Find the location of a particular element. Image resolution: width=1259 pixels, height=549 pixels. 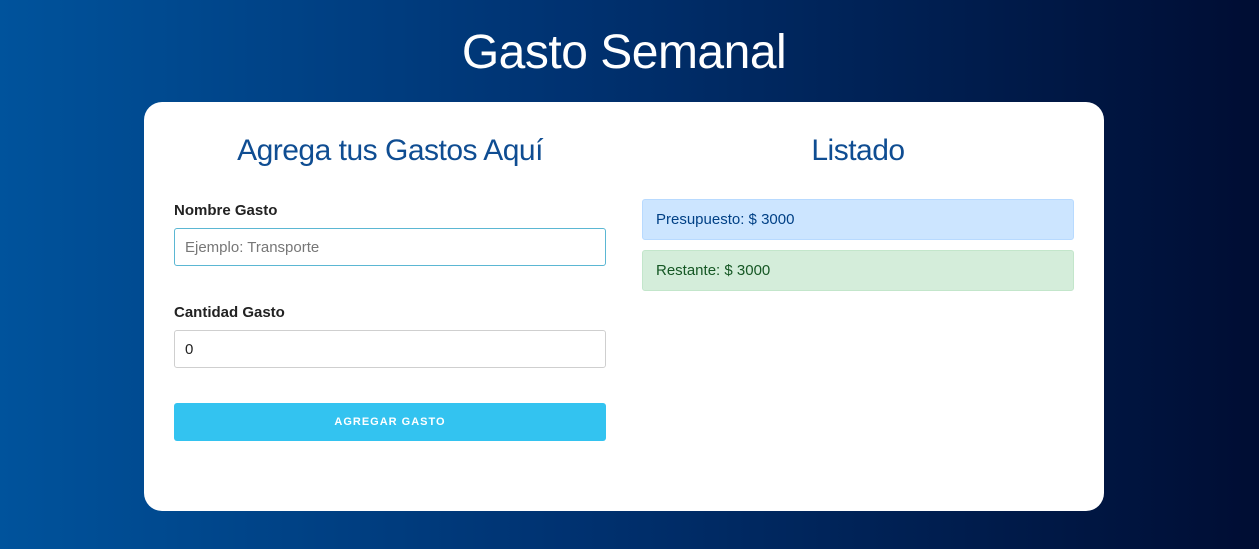

form-title: Agrega tus Gastos Aquí is located at coordinates (390, 150).